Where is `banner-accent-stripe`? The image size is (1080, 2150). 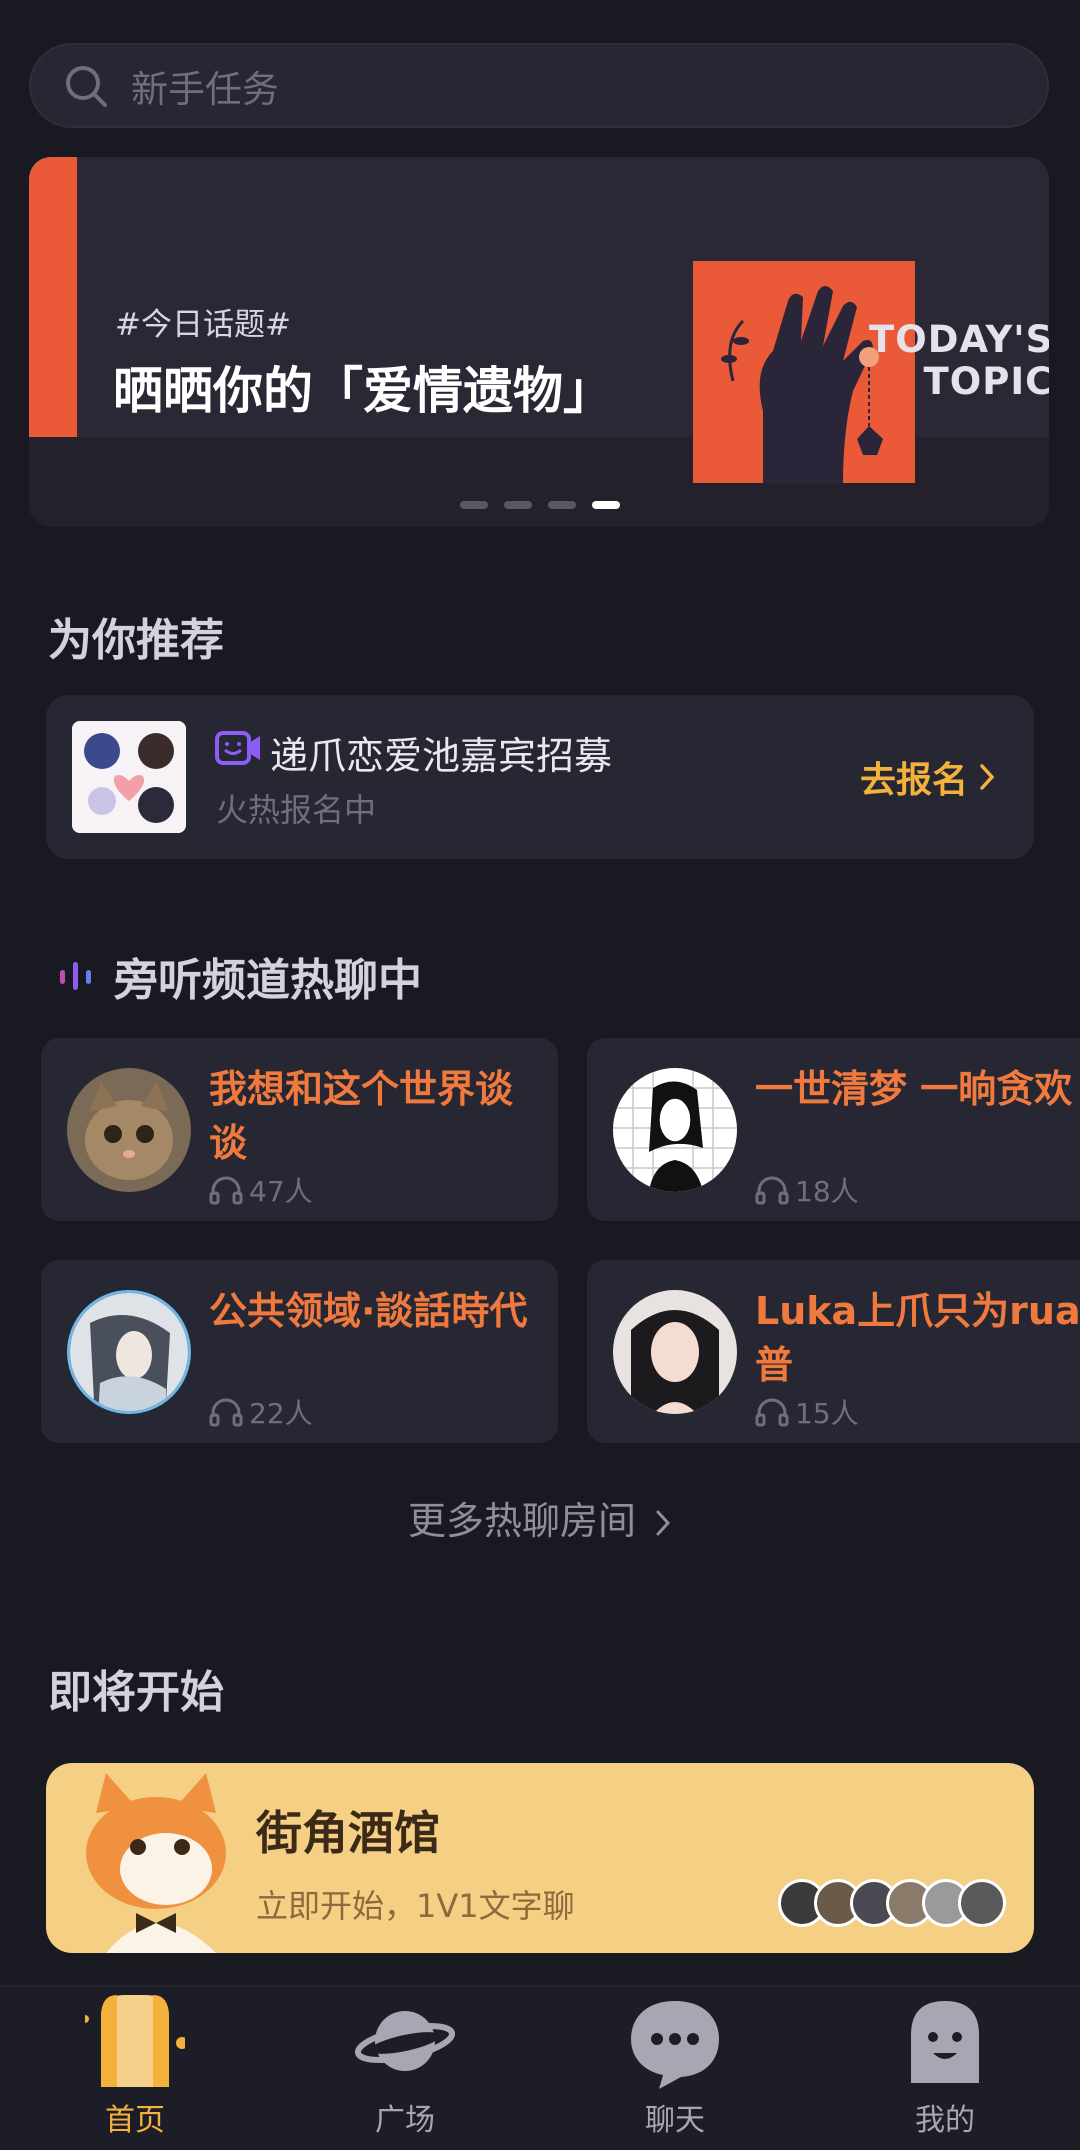
banner-accent-stripe is located at coordinates (53, 312).